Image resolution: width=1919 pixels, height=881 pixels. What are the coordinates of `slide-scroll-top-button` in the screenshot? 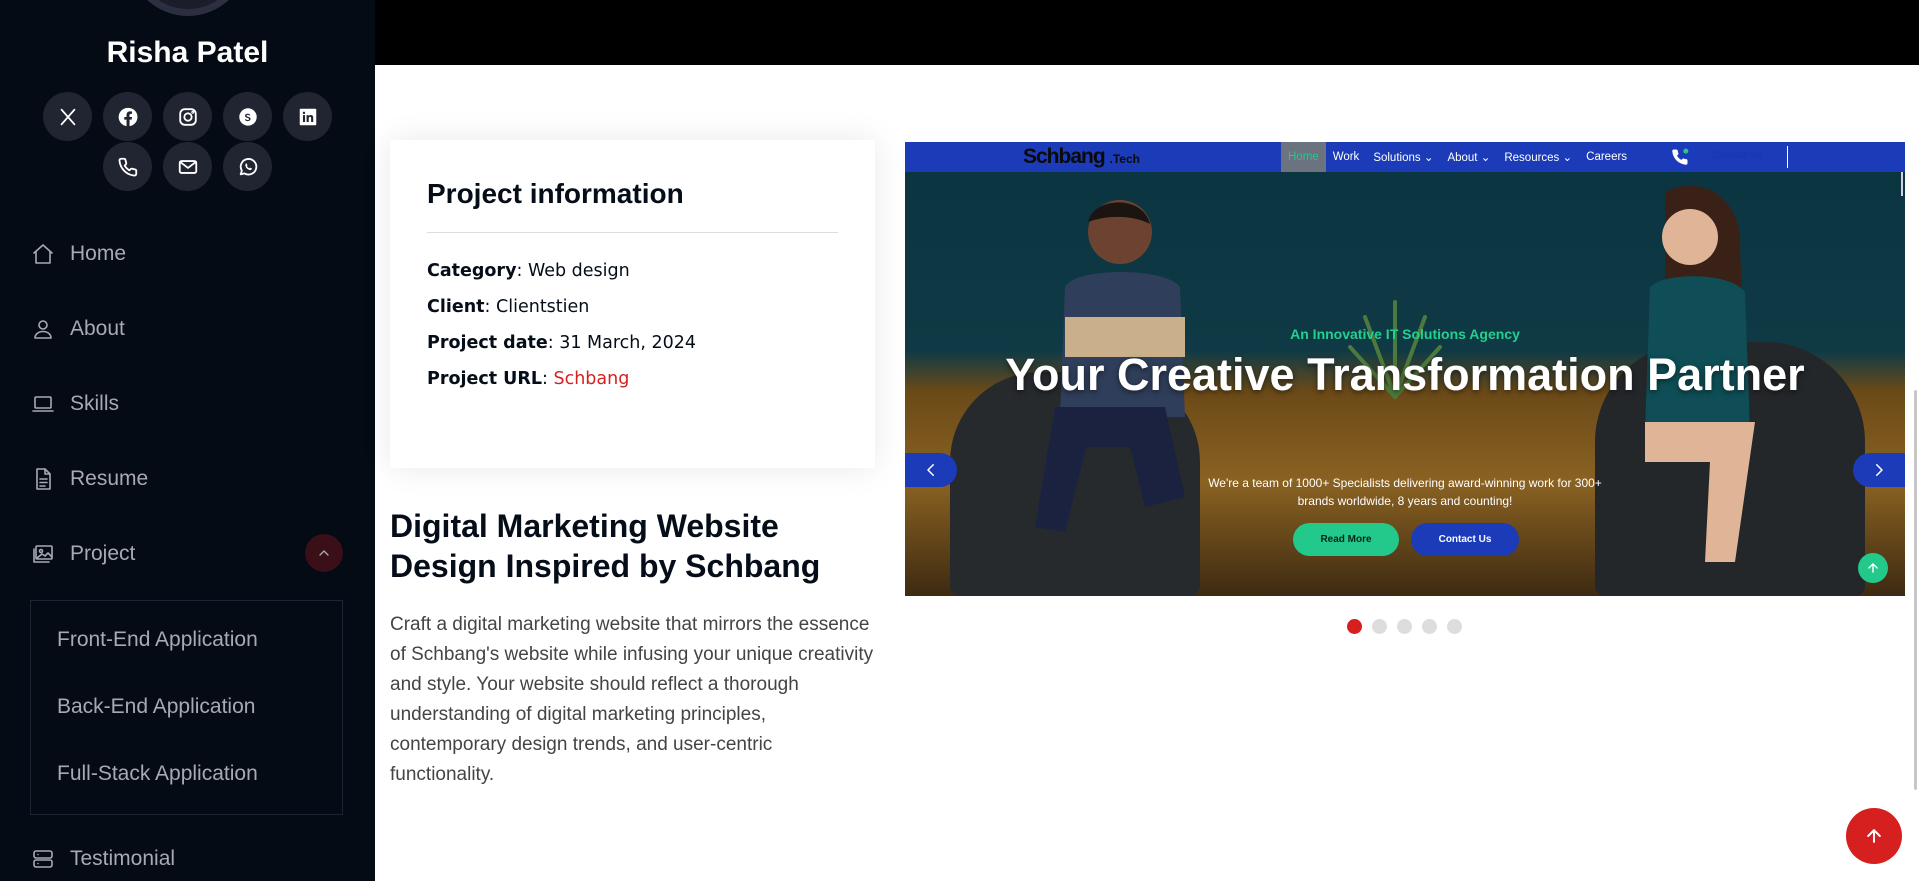 It's located at (1873, 568).